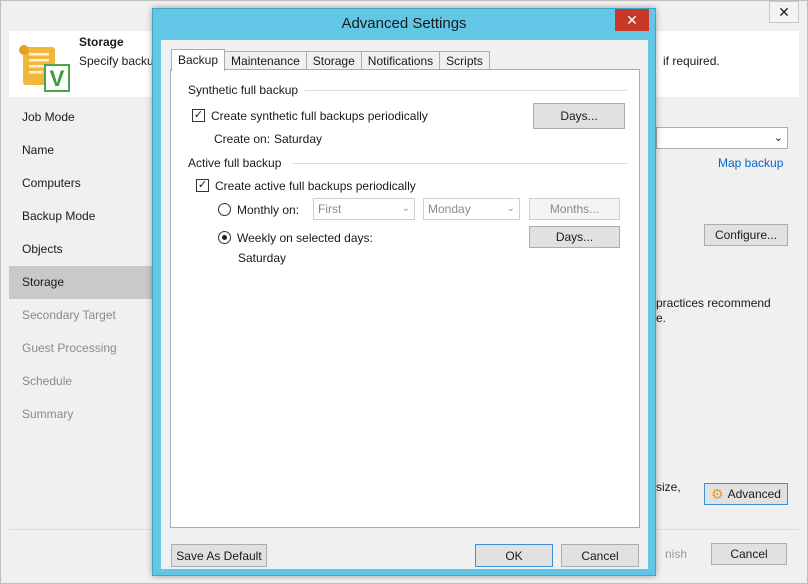  What do you see at coordinates (514, 555) in the screenshot?
I see `ok-button: OK` at bounding box center [514, 555].